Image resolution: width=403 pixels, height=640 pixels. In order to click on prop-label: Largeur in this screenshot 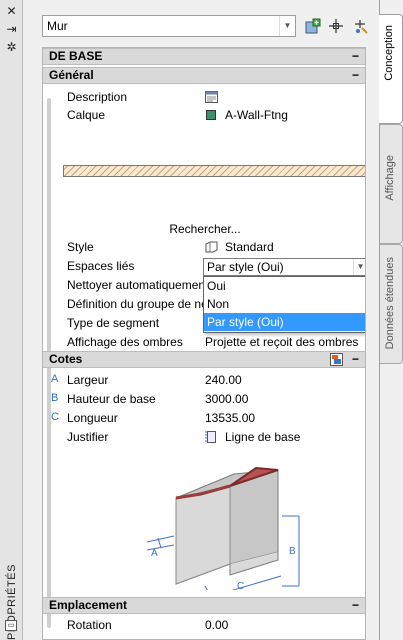, I will do `click(88, 380)`.